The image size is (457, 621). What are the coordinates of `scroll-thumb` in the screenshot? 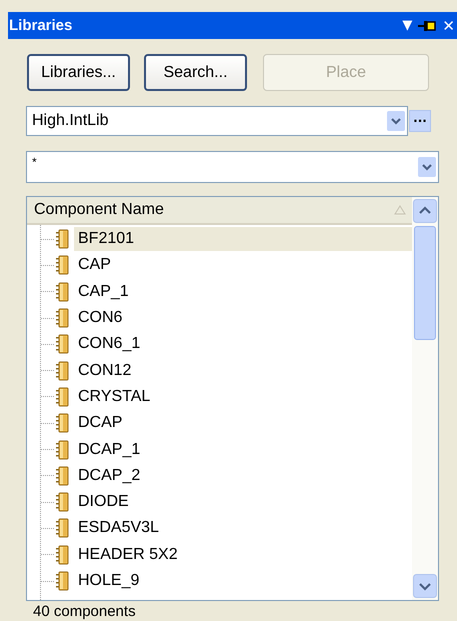 It's located at (425, 283).